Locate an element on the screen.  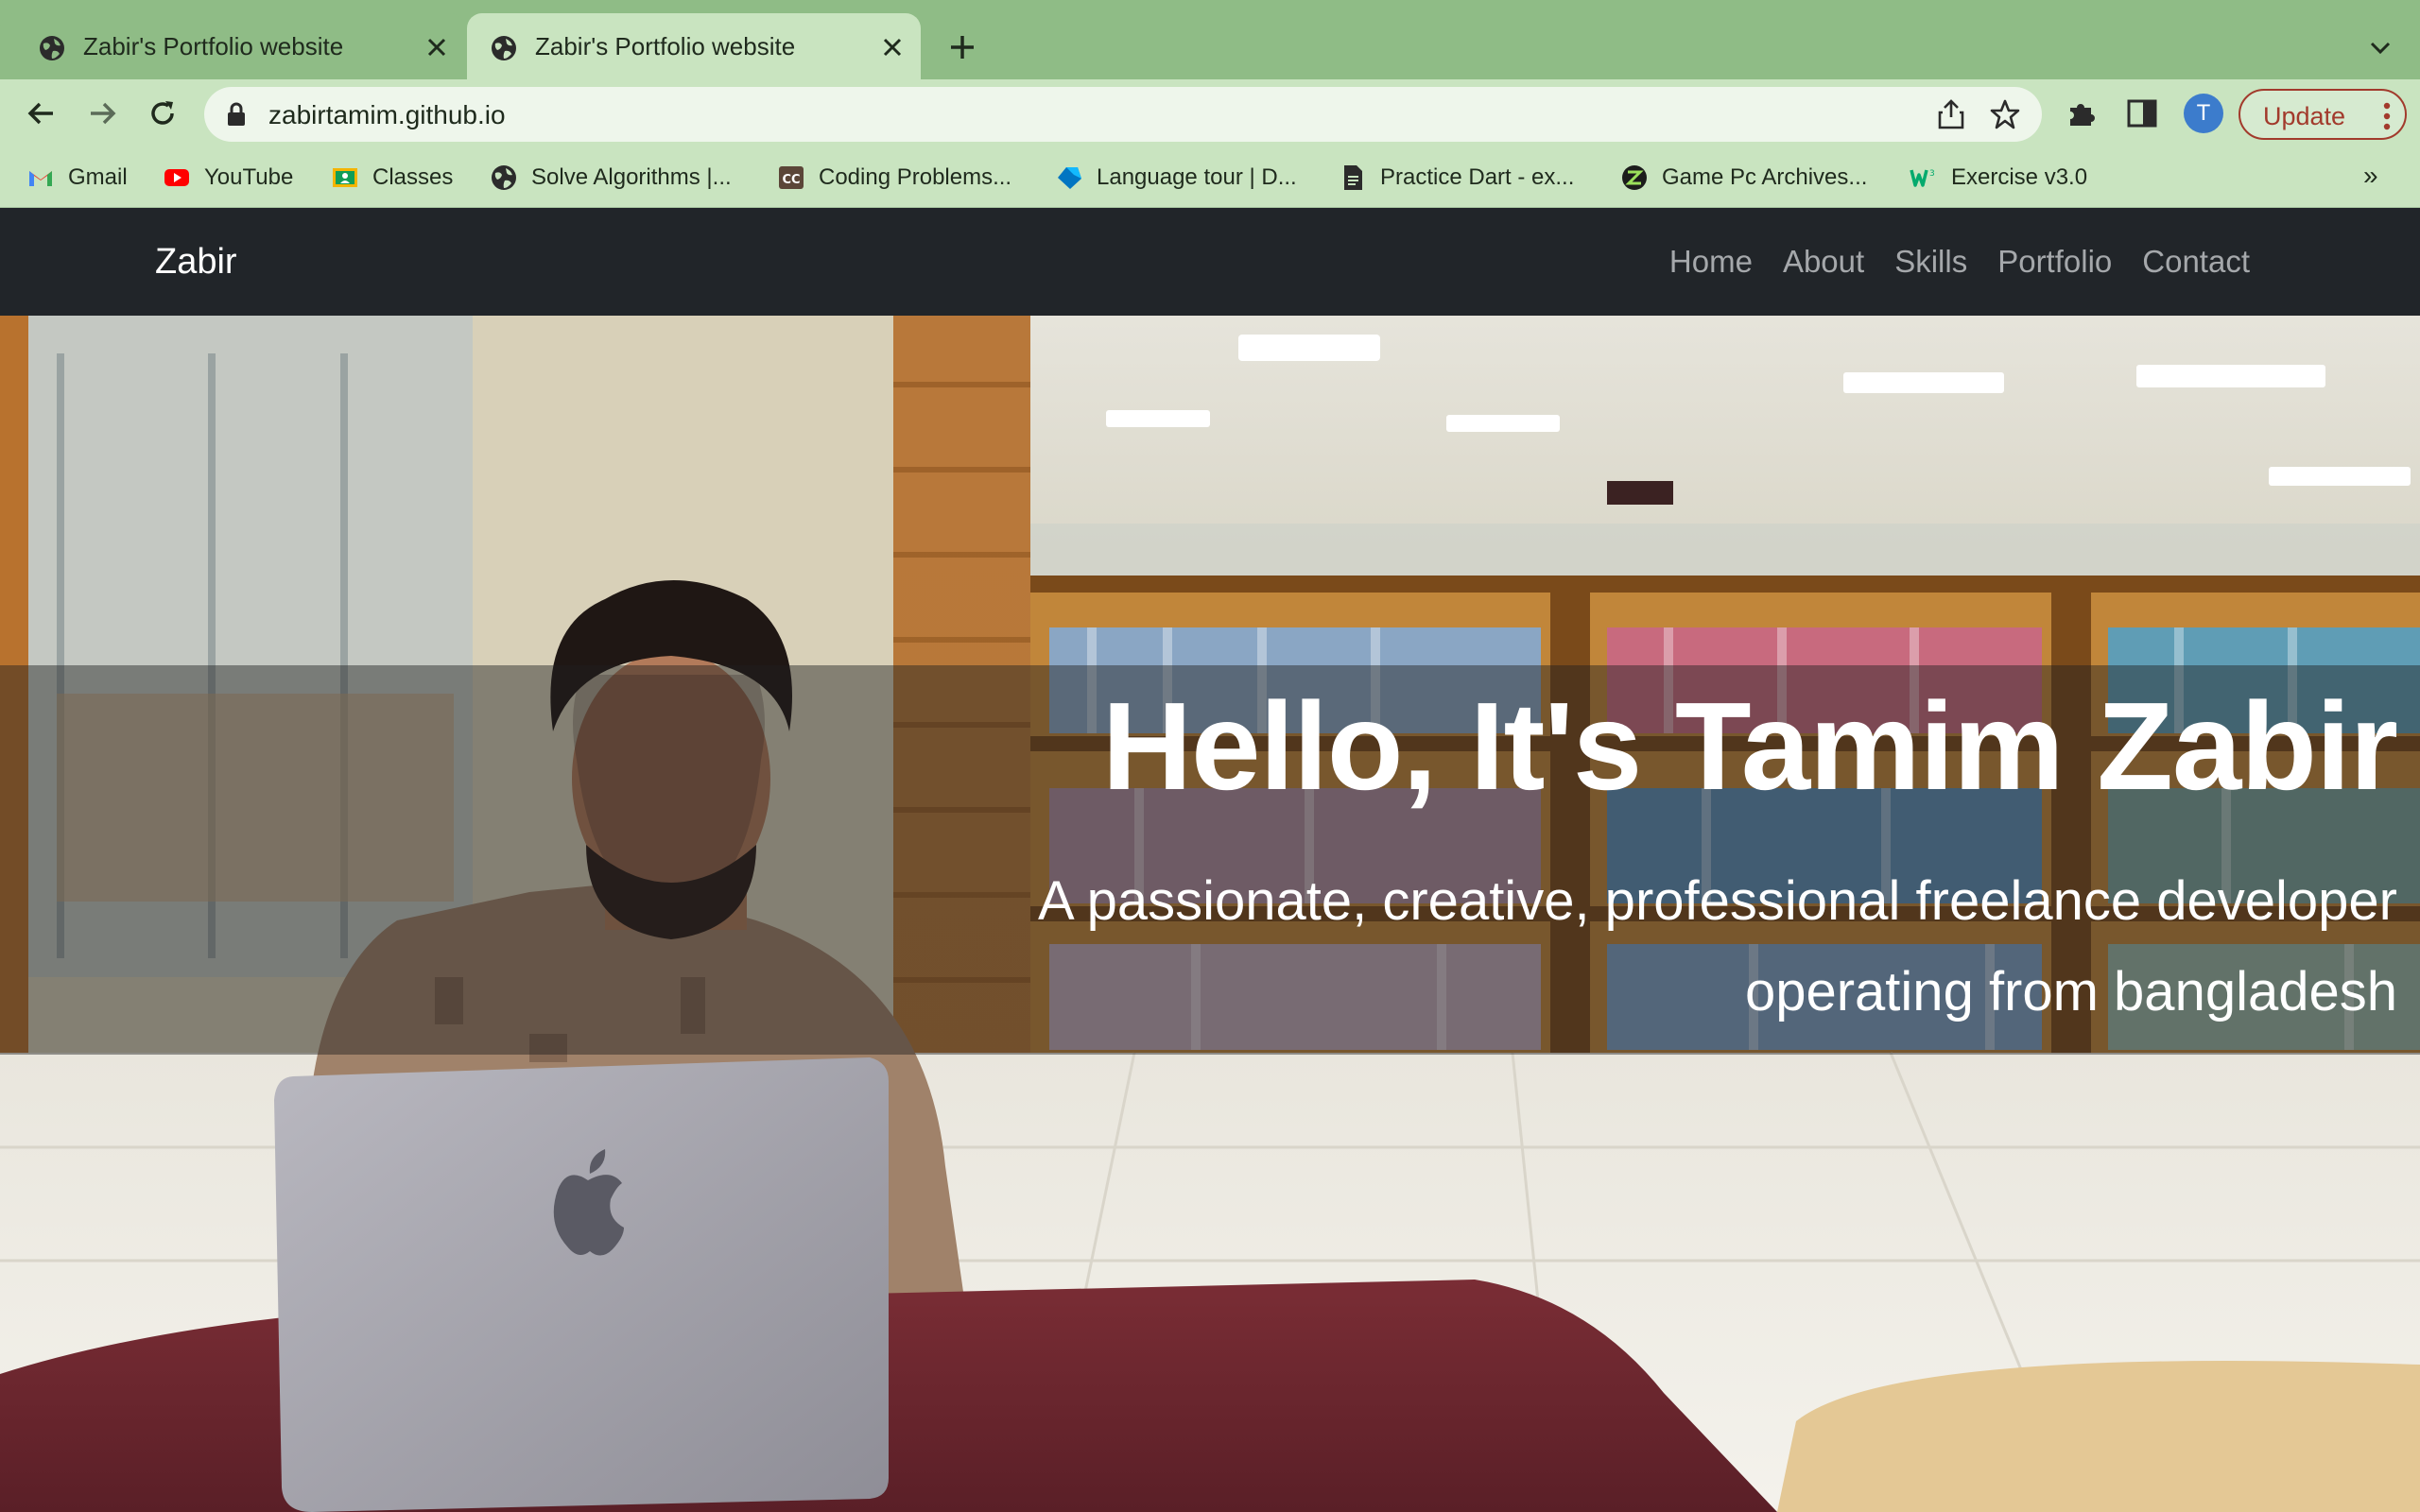
nav-link-skills: Skills is located at coordinates (1930, 262).